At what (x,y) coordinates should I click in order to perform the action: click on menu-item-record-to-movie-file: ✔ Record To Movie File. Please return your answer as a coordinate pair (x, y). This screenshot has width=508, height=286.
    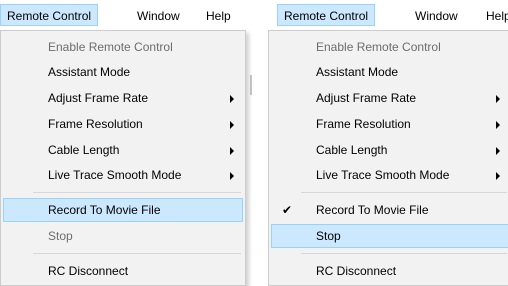
    Looking at the image, I should click on (389, 210).